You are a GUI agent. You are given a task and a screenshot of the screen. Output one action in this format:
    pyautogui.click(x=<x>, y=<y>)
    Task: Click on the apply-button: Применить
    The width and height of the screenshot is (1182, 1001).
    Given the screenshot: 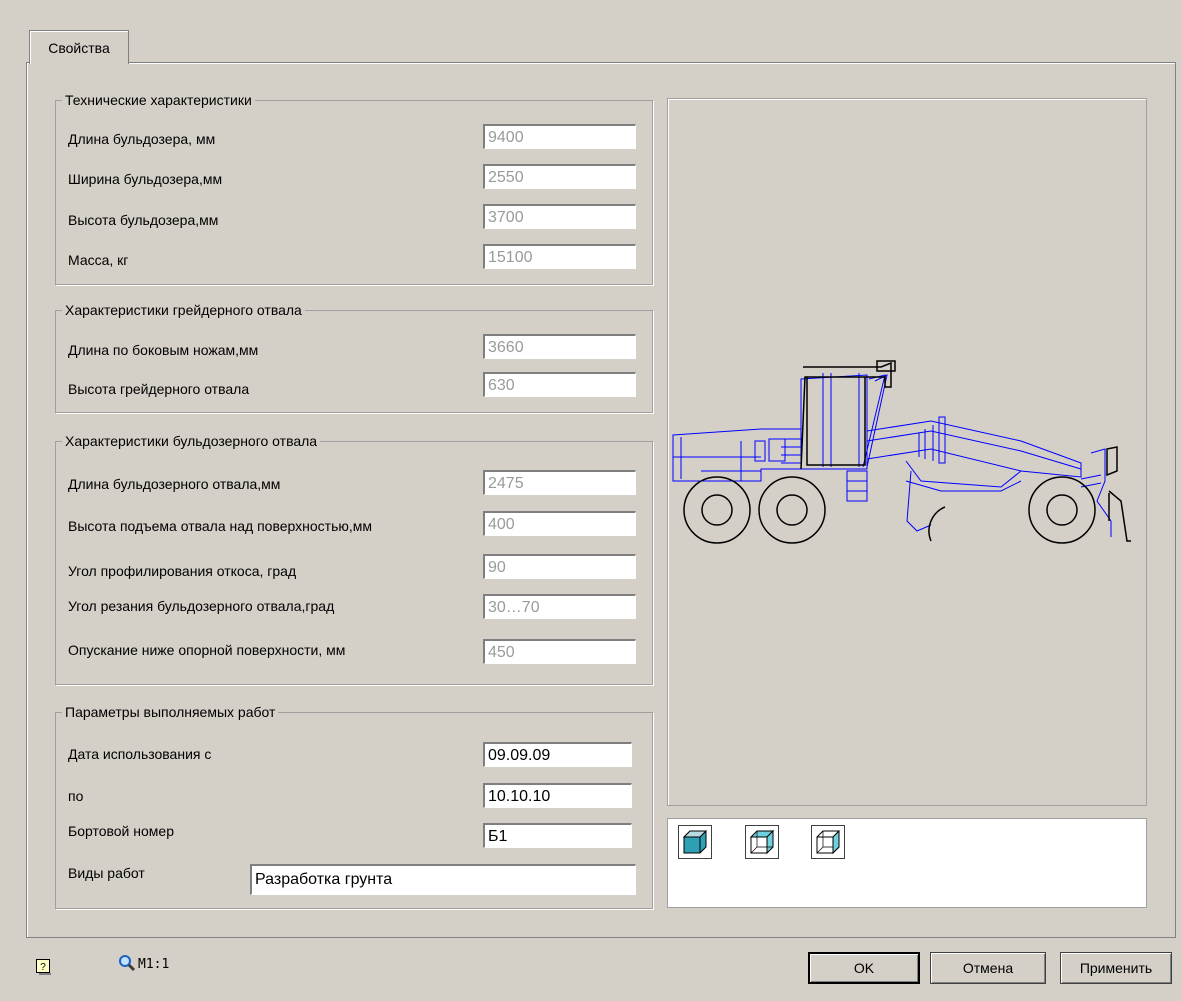 What is the action you would take?
    pyautogui.click(x=1116, y=968)
    